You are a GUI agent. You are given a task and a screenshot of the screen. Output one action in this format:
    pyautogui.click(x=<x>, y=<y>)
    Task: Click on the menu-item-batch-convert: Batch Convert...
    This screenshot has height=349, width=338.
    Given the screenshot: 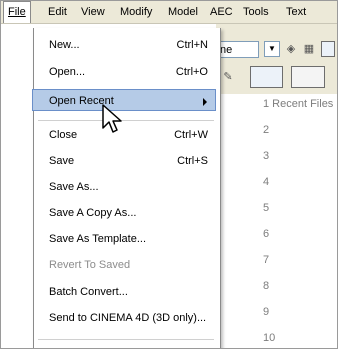 What is the action you would take?
    pyautogui.click(x=127, y=292)
    